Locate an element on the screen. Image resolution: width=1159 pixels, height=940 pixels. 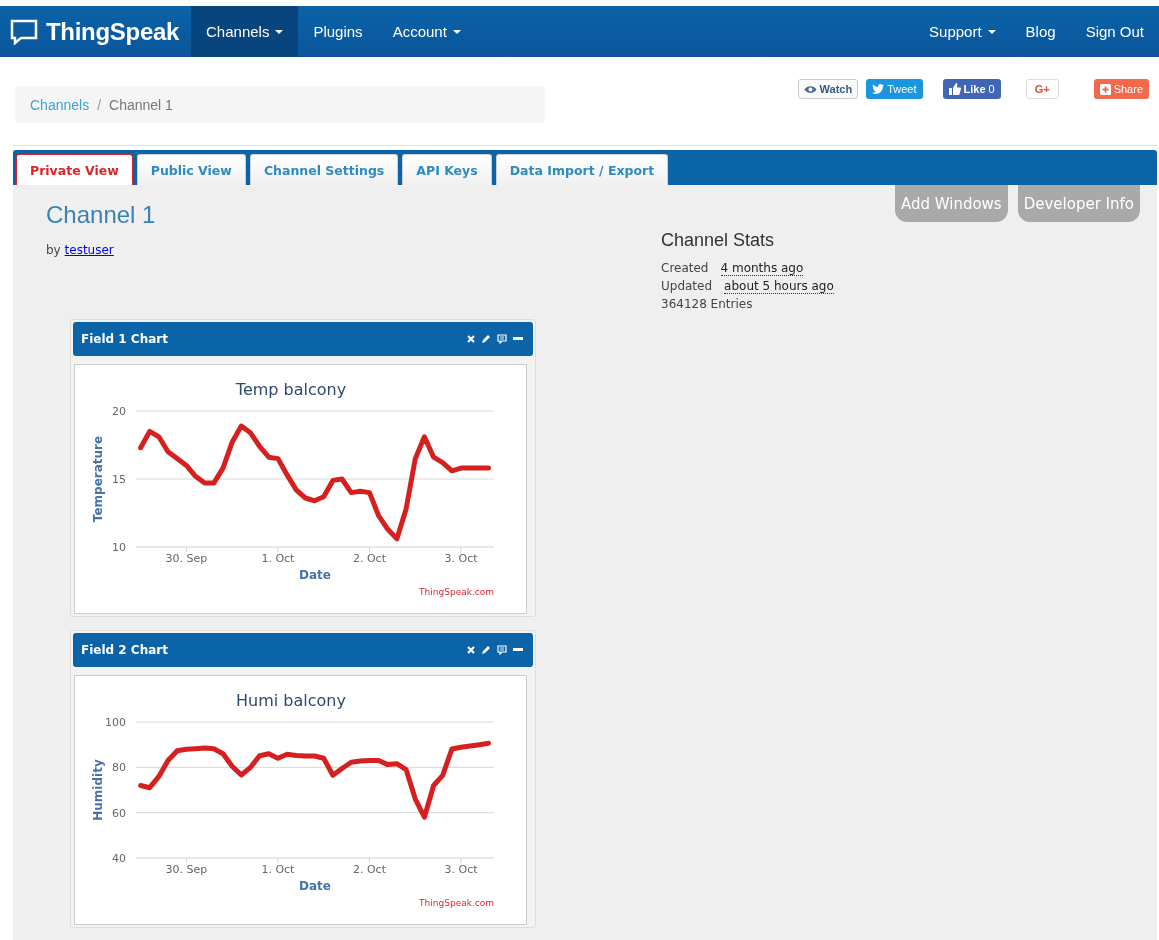
nav-menu-item: Blog is located at coordinates (1040, 31).